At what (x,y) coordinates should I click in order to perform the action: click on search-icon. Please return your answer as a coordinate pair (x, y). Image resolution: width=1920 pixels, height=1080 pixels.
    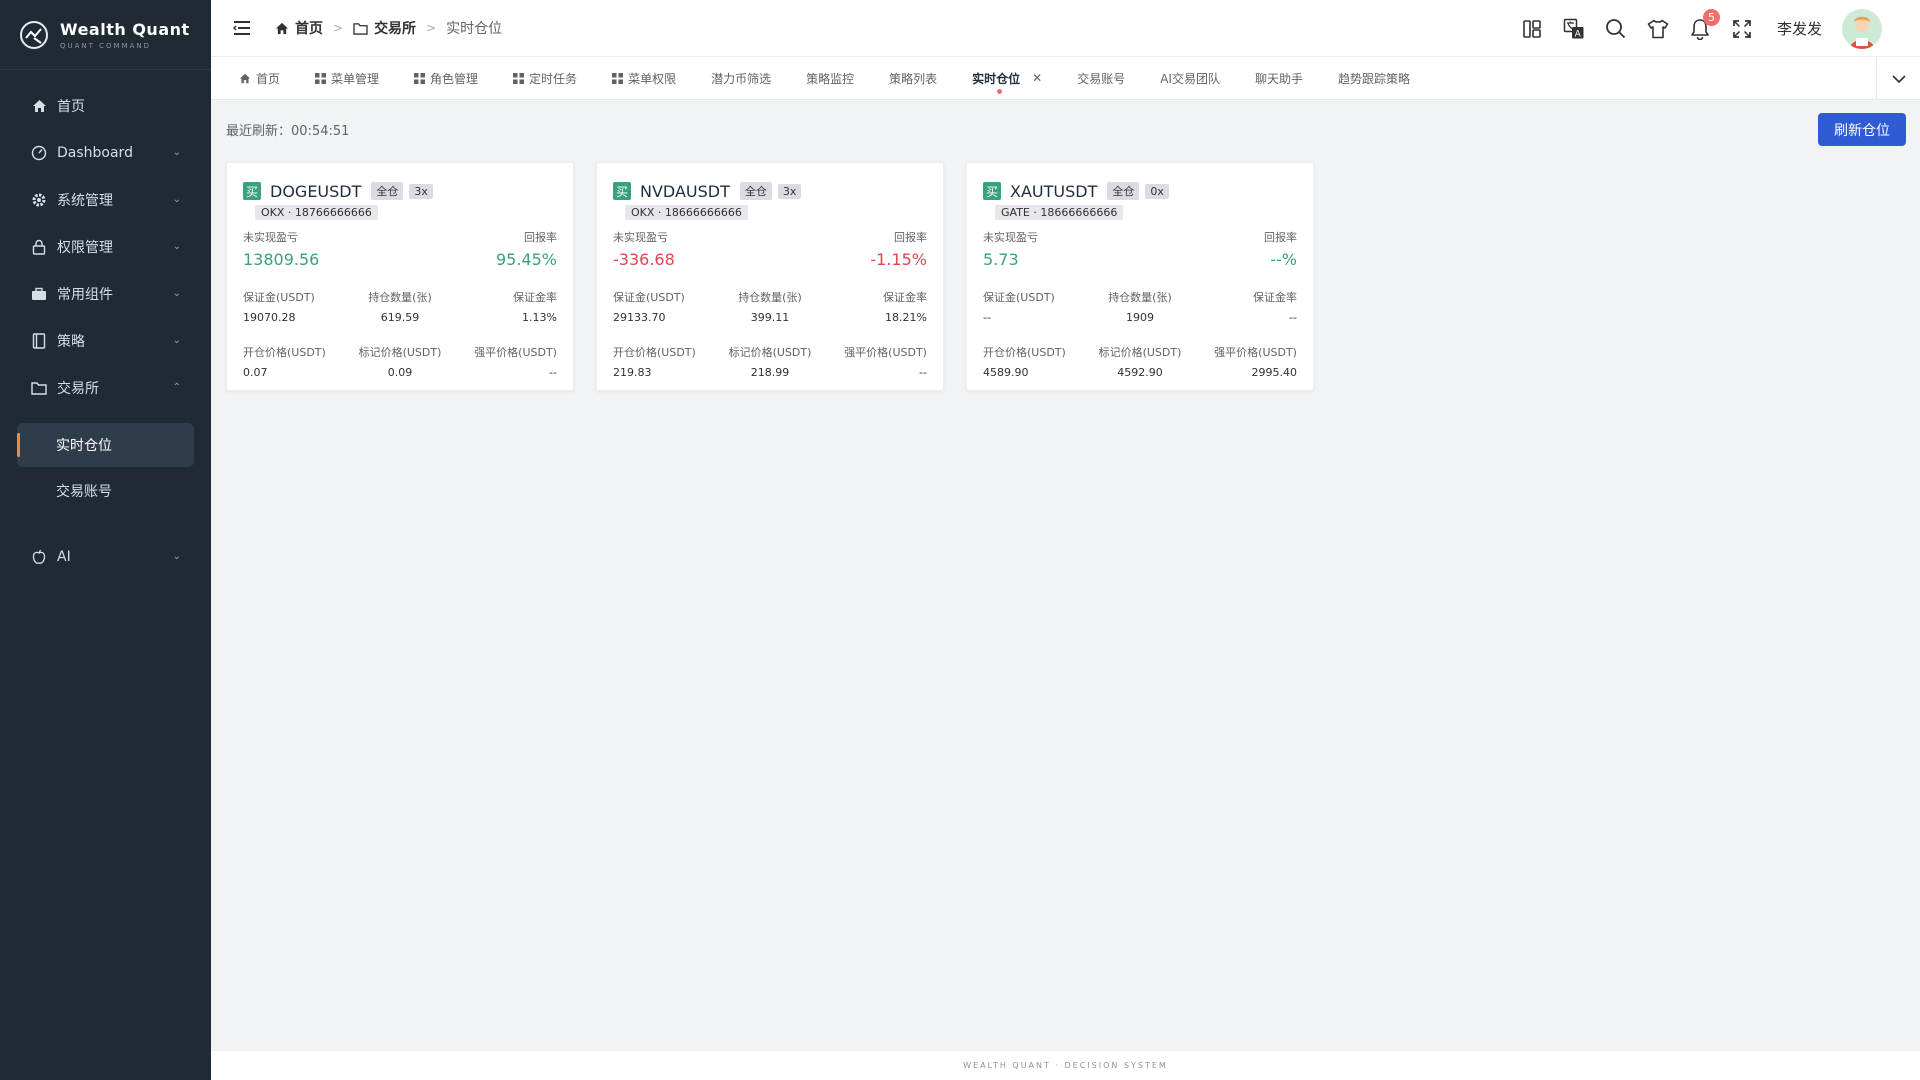
    Looking at the image, I should click on (1616, 29).